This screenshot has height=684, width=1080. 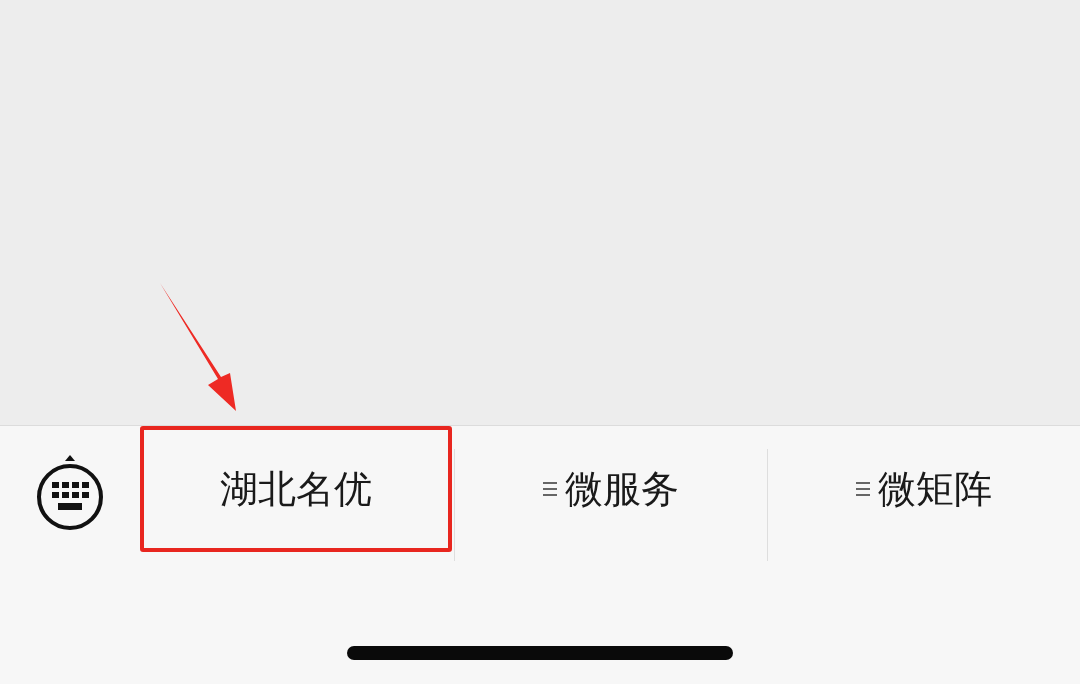 I want to click on menu-item: 湖北名优, so click(x=296, y=489).